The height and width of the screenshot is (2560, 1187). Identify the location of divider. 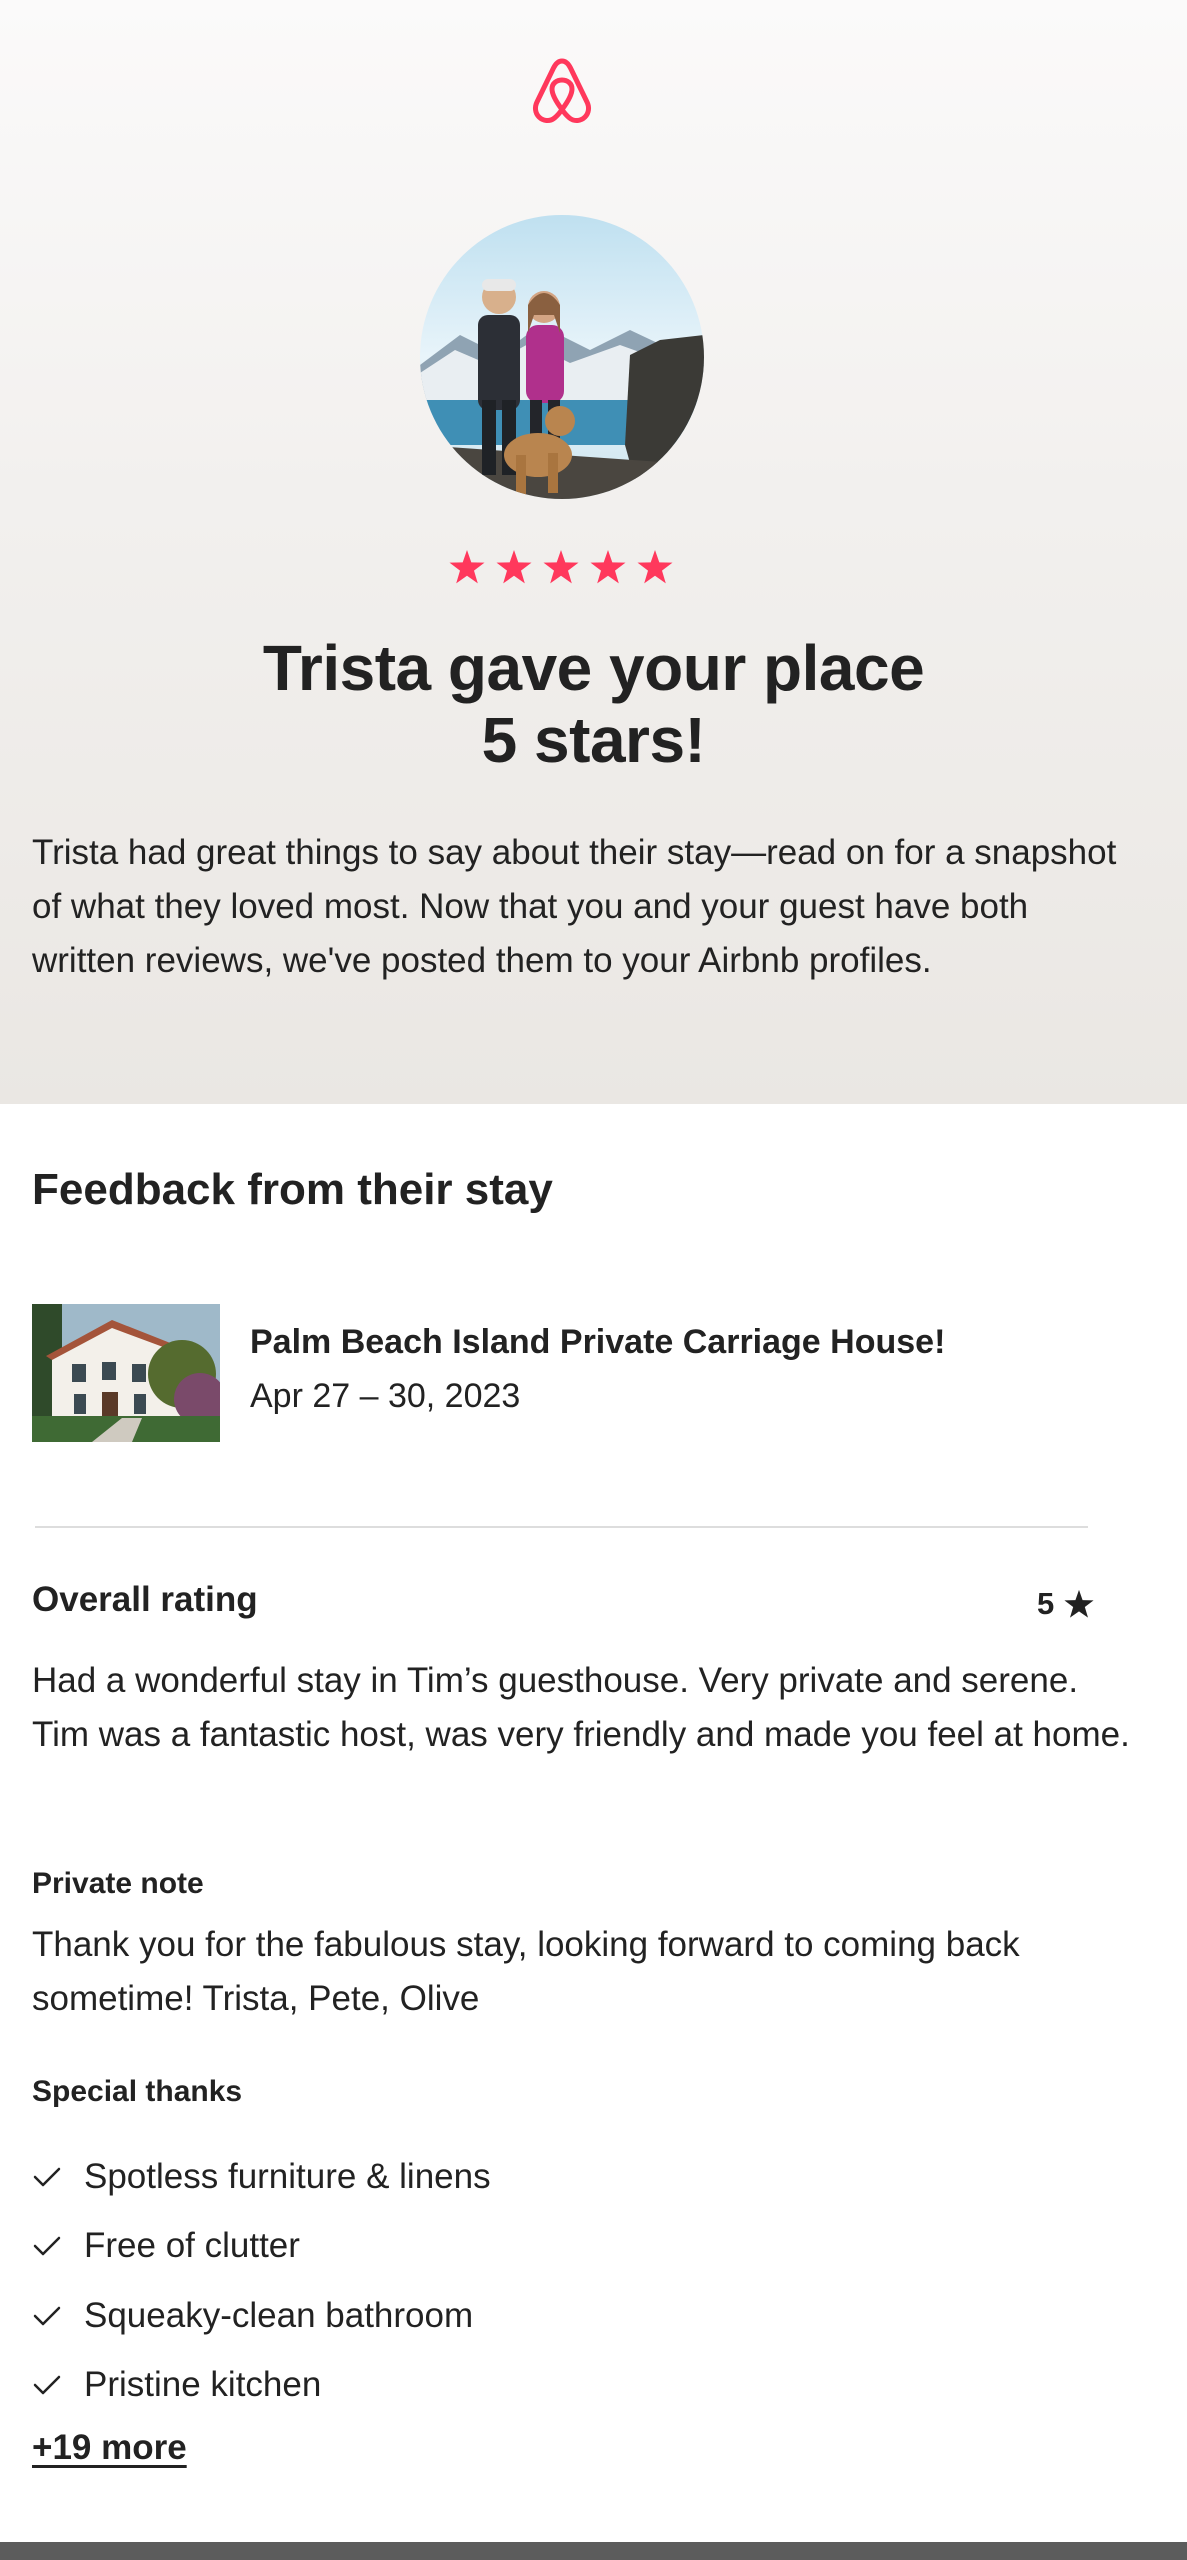
(561, 1527).